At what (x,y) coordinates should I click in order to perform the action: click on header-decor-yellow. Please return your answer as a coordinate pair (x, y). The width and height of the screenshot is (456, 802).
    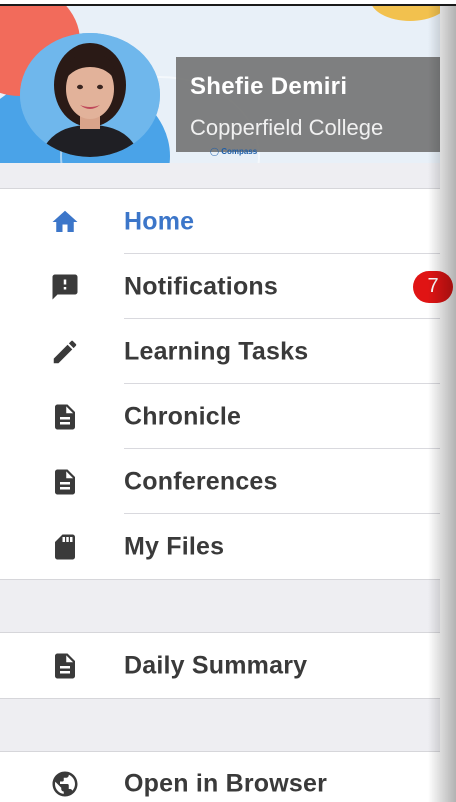
    Looking at the image, I should click on (405, 13).